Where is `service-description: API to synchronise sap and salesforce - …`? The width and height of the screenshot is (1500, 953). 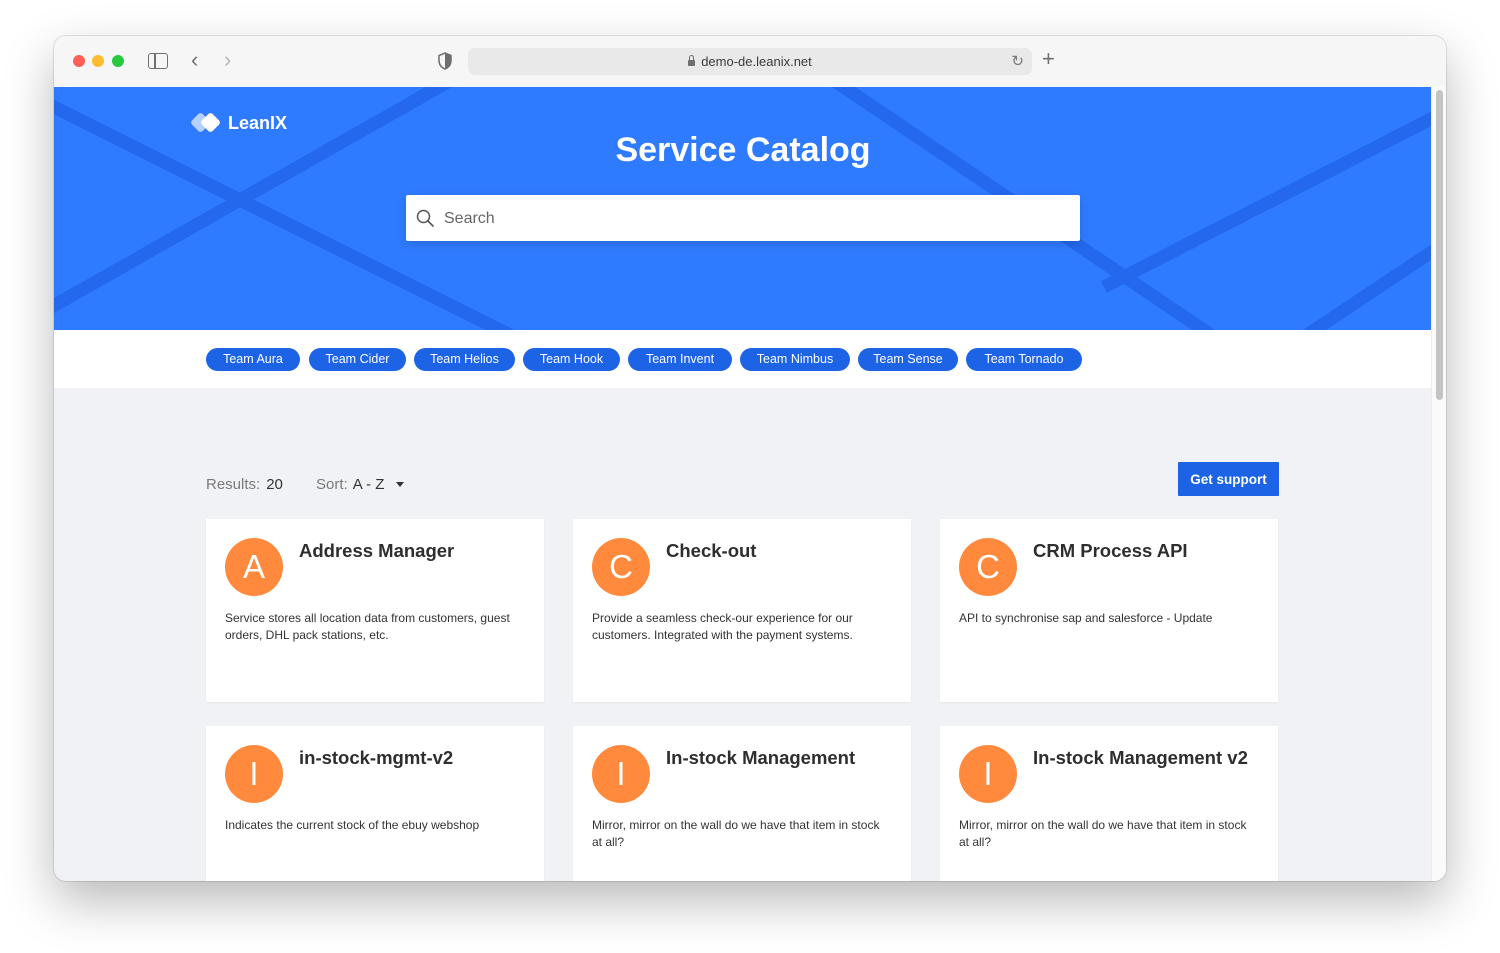
service-description: API to synchronise sap and salesforce - … is located at coordinates (1086, 618).